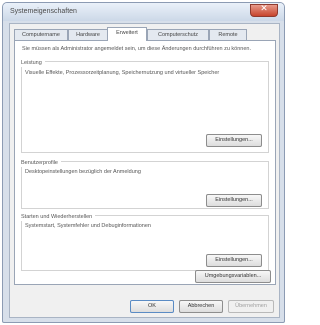 Image resolution: width=320 pixels, height=325 pixels. What do you see at coordinates (41, 163) in the screenshot?
I see `user-profiles-heading: Benutzerprofile` at bounding box center [41, 163].